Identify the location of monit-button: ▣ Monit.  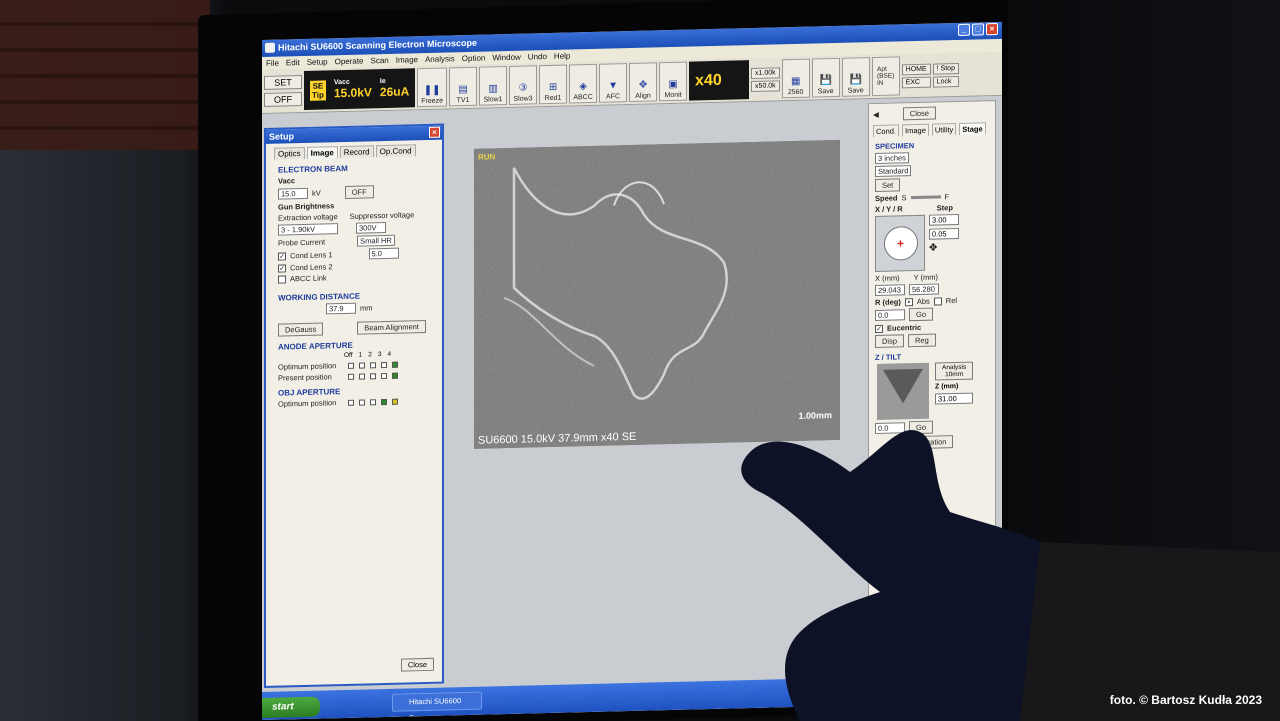
(673, 81).